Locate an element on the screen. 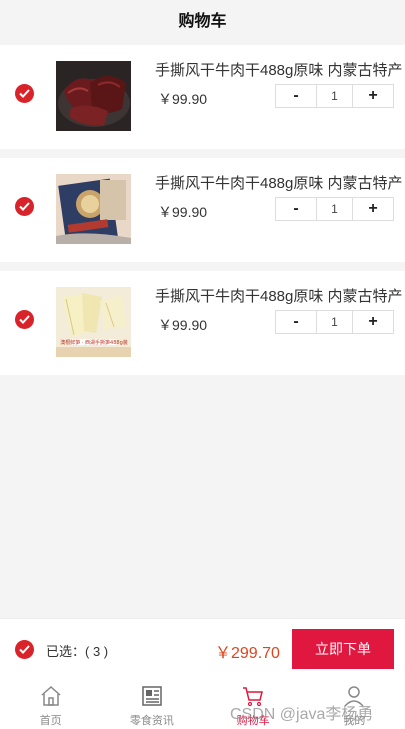  total-price: ￥299.70 is located at coordinates (247, 653).